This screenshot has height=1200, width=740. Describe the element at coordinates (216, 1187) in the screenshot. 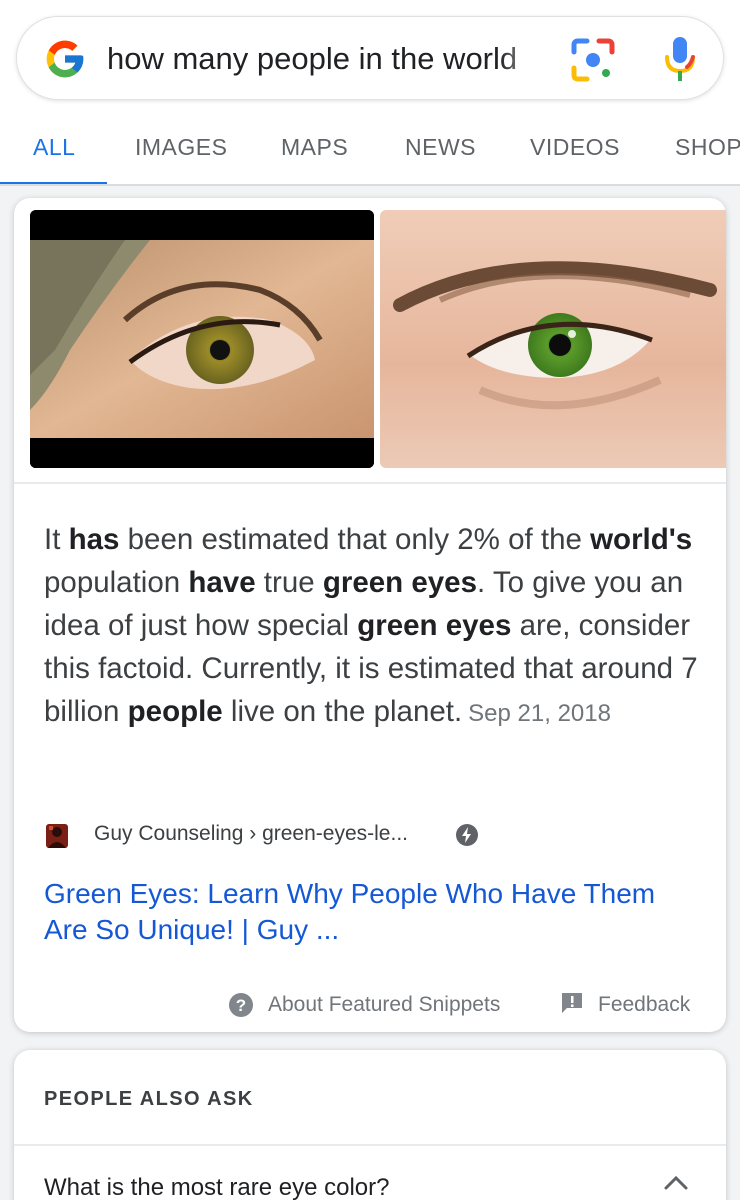

I see `people-also-ask-question: What is the most rare eye color?` at that location.